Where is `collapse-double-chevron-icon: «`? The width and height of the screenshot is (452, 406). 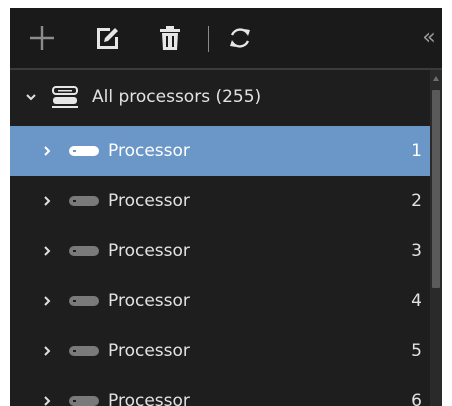 collapse-double-chevron-icon: « is located at coordinates (429, 37).